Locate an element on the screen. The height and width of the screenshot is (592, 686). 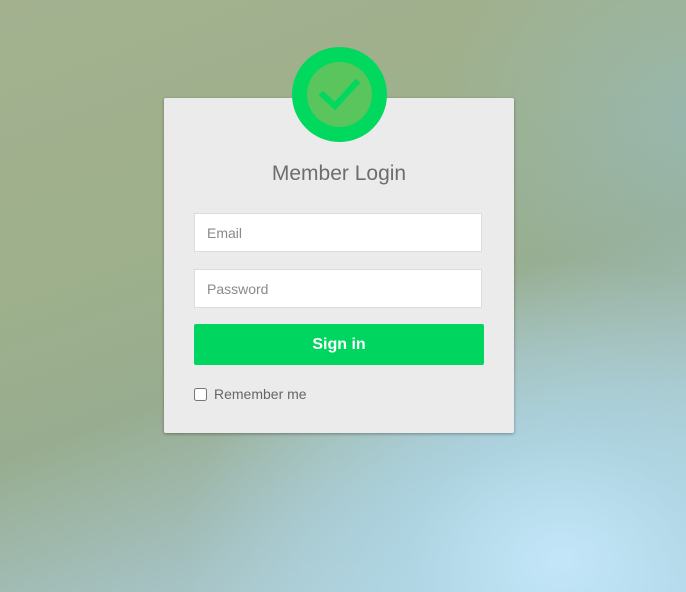
remember-me-option: Remember me is located at coordinates (250, 394).